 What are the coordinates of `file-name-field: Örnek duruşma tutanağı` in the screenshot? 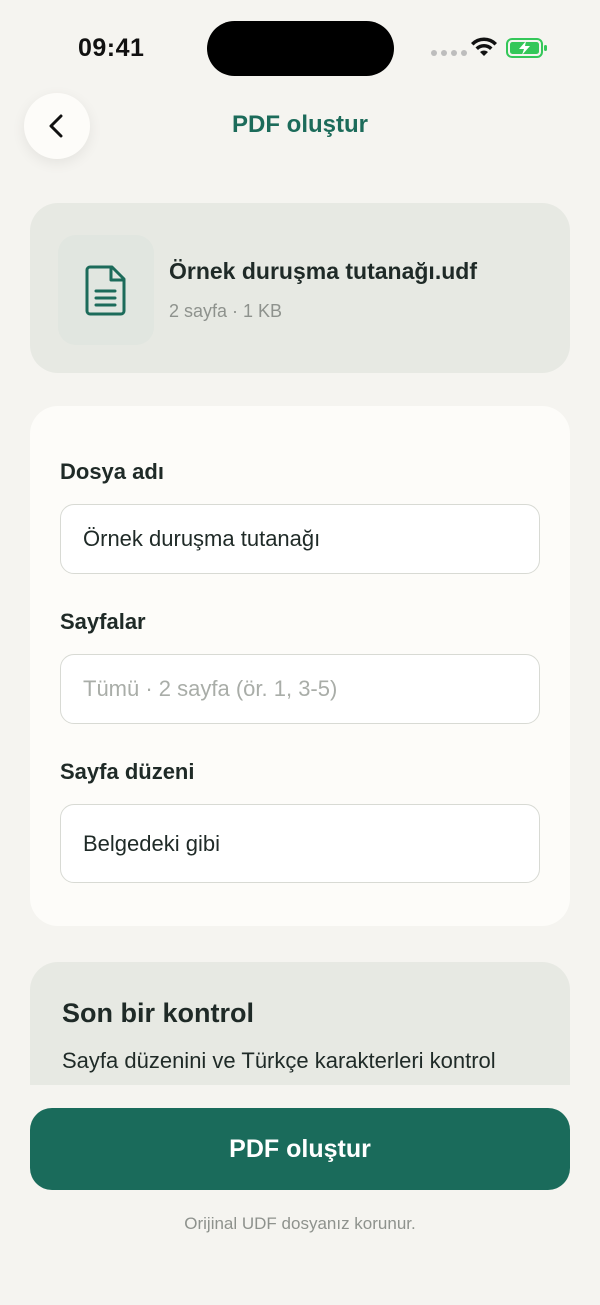 It's located at (300, 539).